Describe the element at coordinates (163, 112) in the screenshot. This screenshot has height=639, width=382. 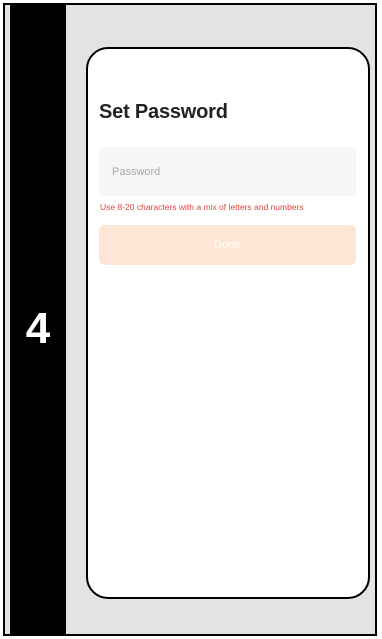
I see `page-title: Set Password` at that location.